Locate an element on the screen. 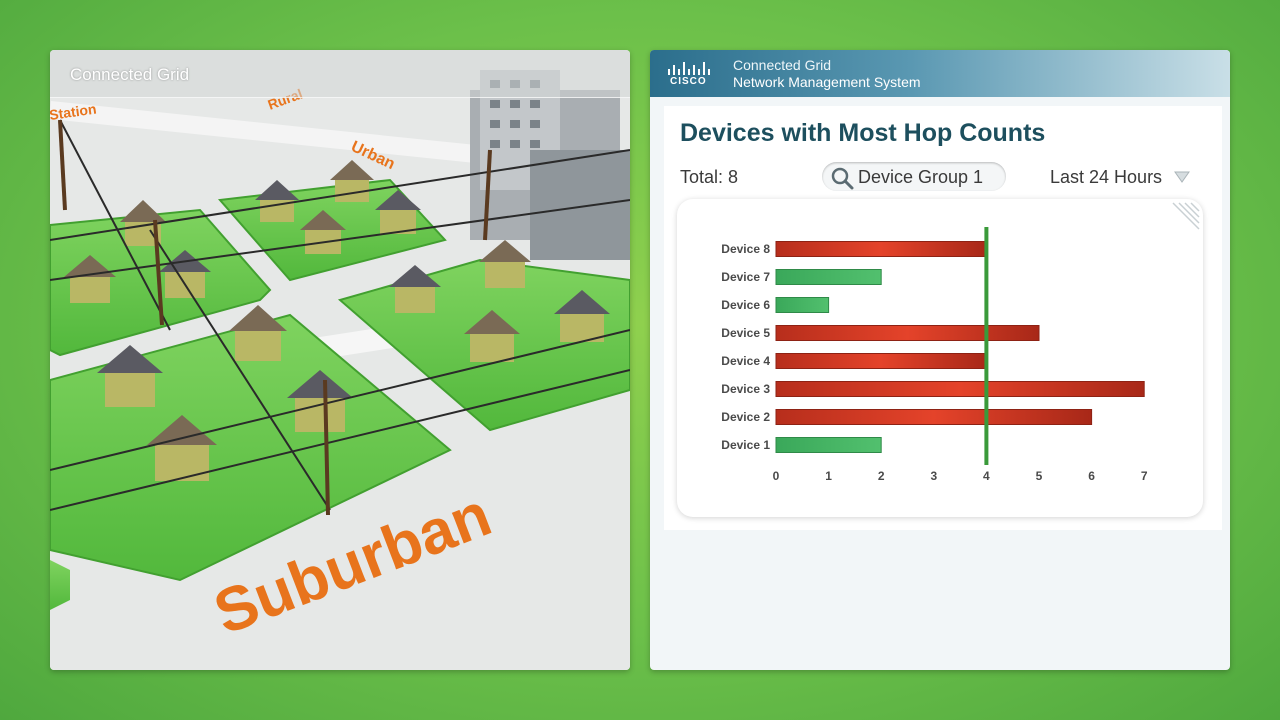  chart-title: Devices with Most Hop Counts is located at coordinates (863, 133).